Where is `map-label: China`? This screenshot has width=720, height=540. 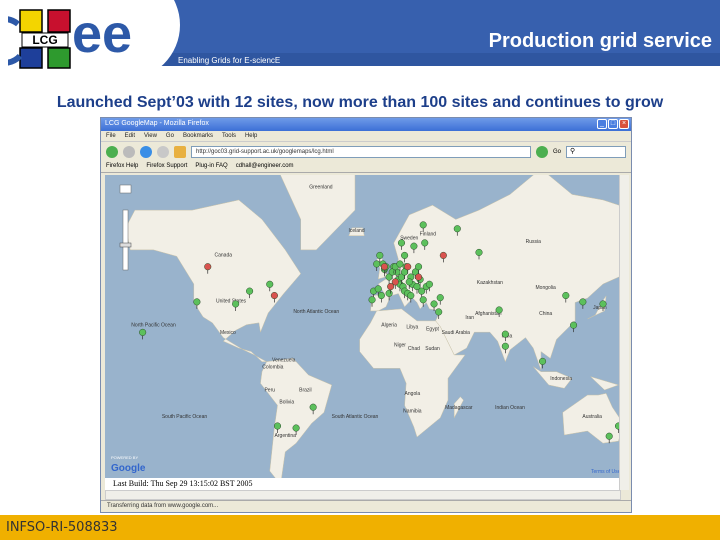
map-label: China is located at coordinates (545, 314).